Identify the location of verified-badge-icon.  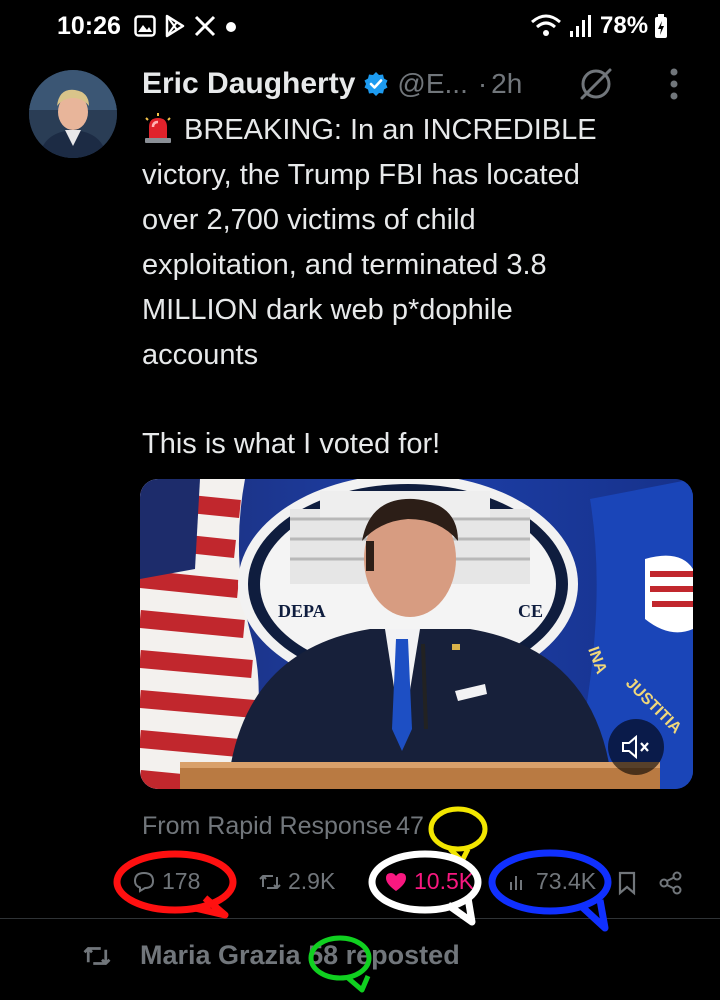
(376, 84).